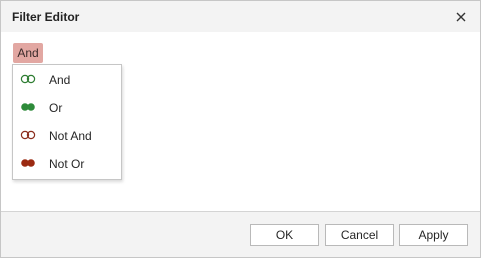 This screenshot has width=481, height=258. I want to click on menu-item-label: And, so click(60, 80).